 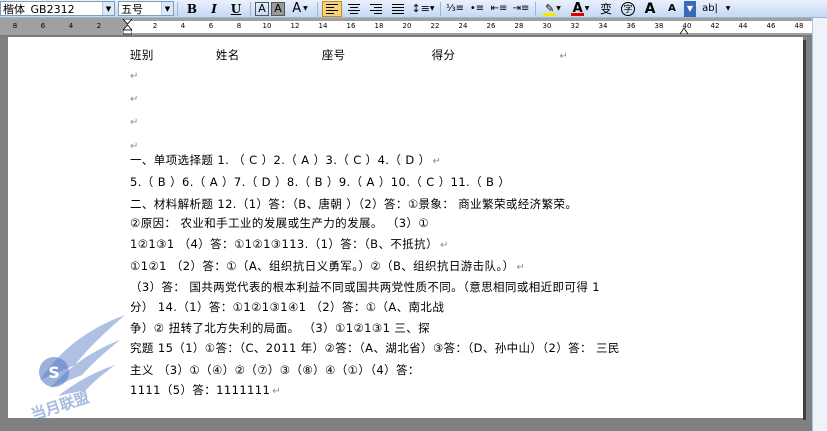 What do you see at coordinates (275, 370) in the screenshot?
I see `text-line: 主义 （3）①（④）②（⑦）③（⑧）④（①）（4）答：` at bounding box center [275, 370].